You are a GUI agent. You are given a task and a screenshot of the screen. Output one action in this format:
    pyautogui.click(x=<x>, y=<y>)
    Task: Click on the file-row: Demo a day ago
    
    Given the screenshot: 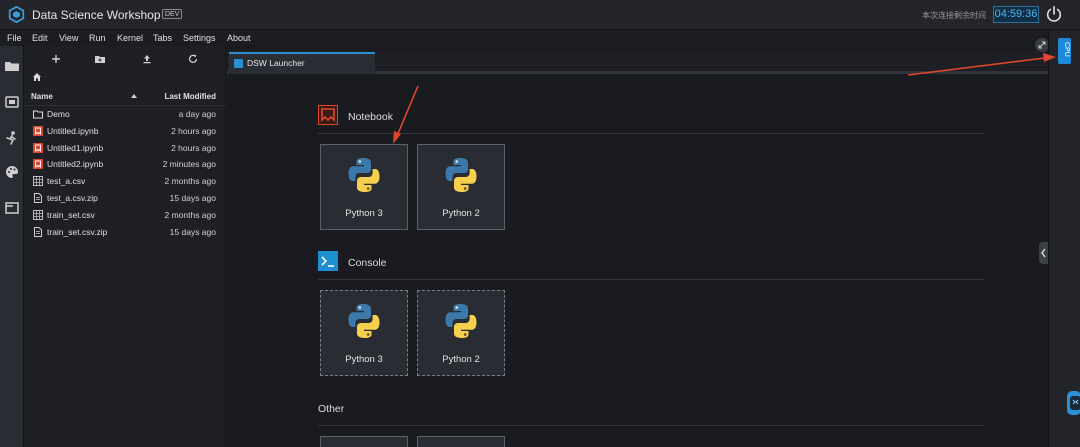 What is the action you would take?
    pyautogui.click(x=125, y=114)
    